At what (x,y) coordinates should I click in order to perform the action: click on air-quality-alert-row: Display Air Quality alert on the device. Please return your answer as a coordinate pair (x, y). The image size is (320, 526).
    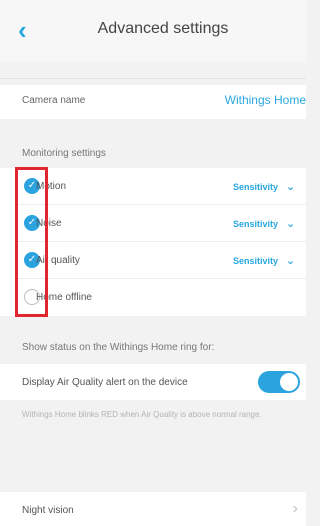
    Looking at the image, I should click on (153, 382).